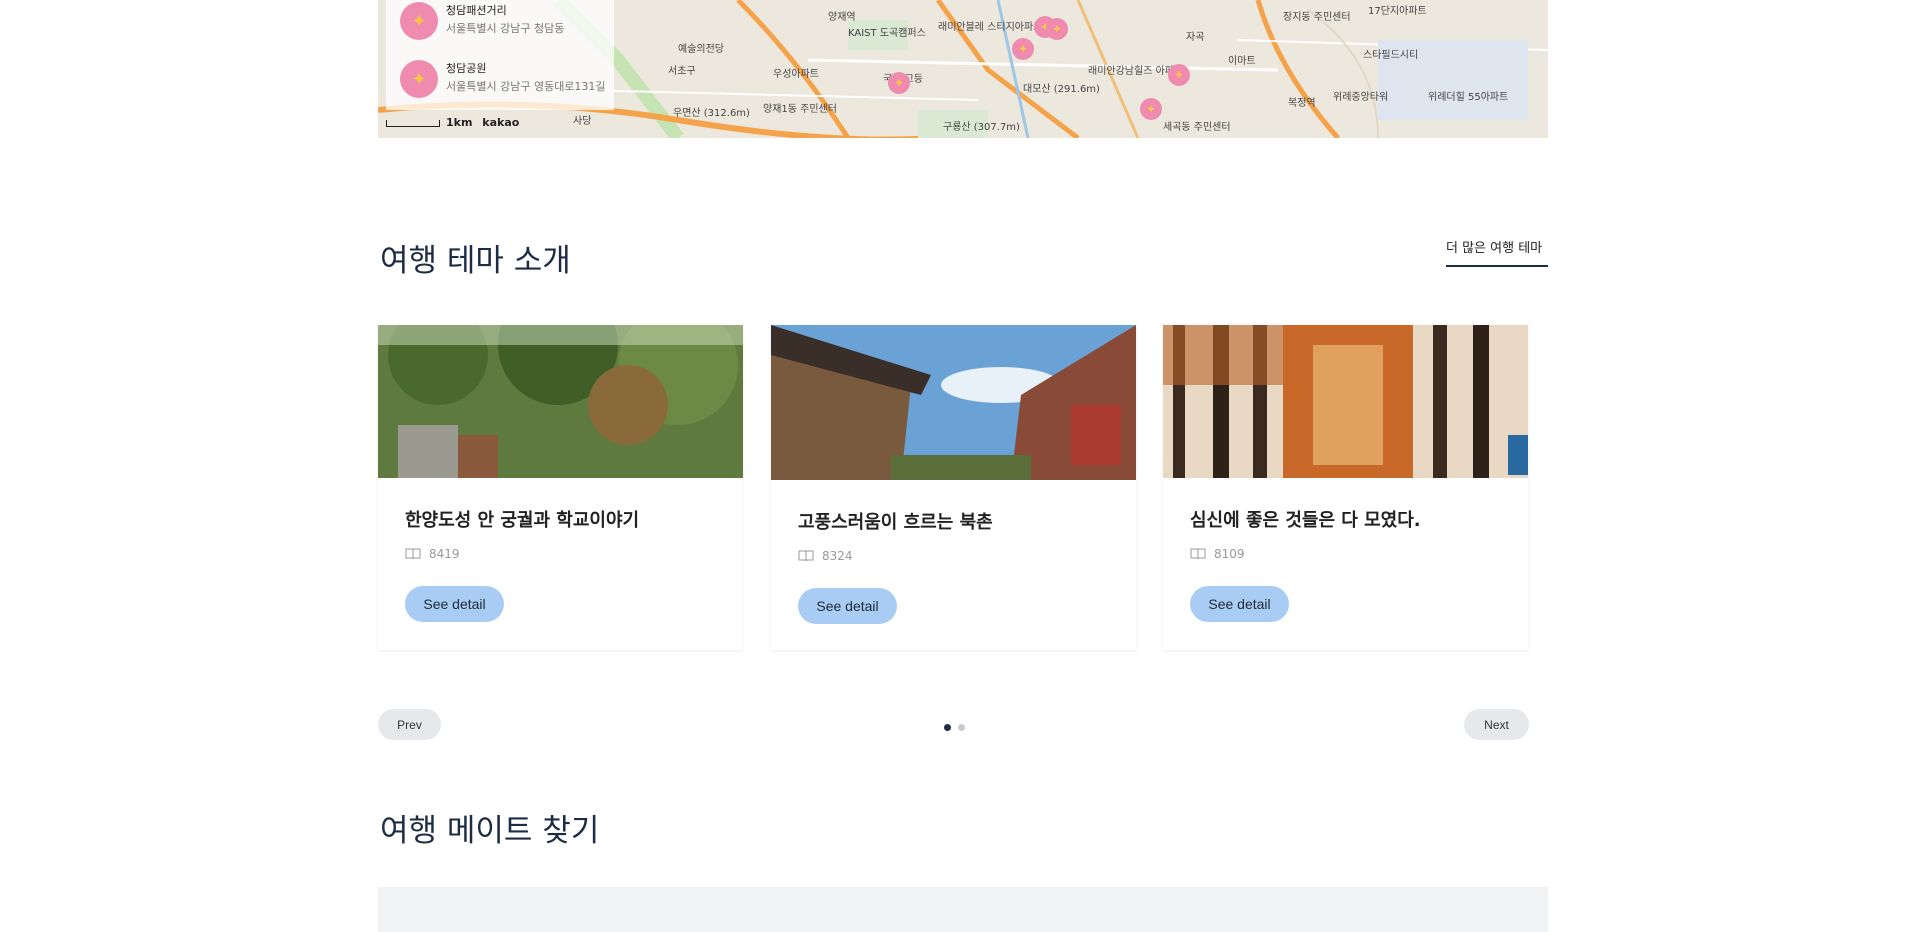  I want to click on map-place-address: 서울특별시 강남구 청담동, so click(505, 28).